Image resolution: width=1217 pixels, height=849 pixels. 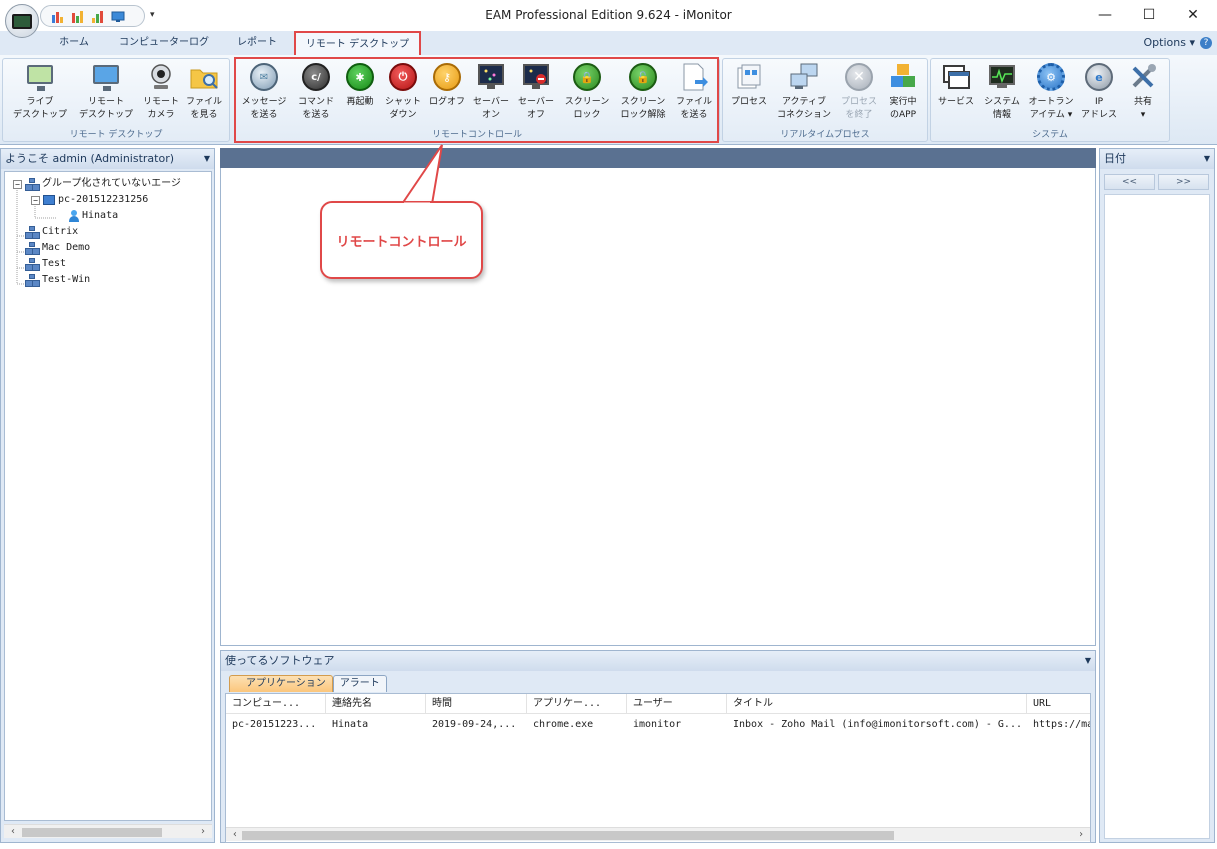 I want to click on monitor-icon, so click(x=22, y=21).